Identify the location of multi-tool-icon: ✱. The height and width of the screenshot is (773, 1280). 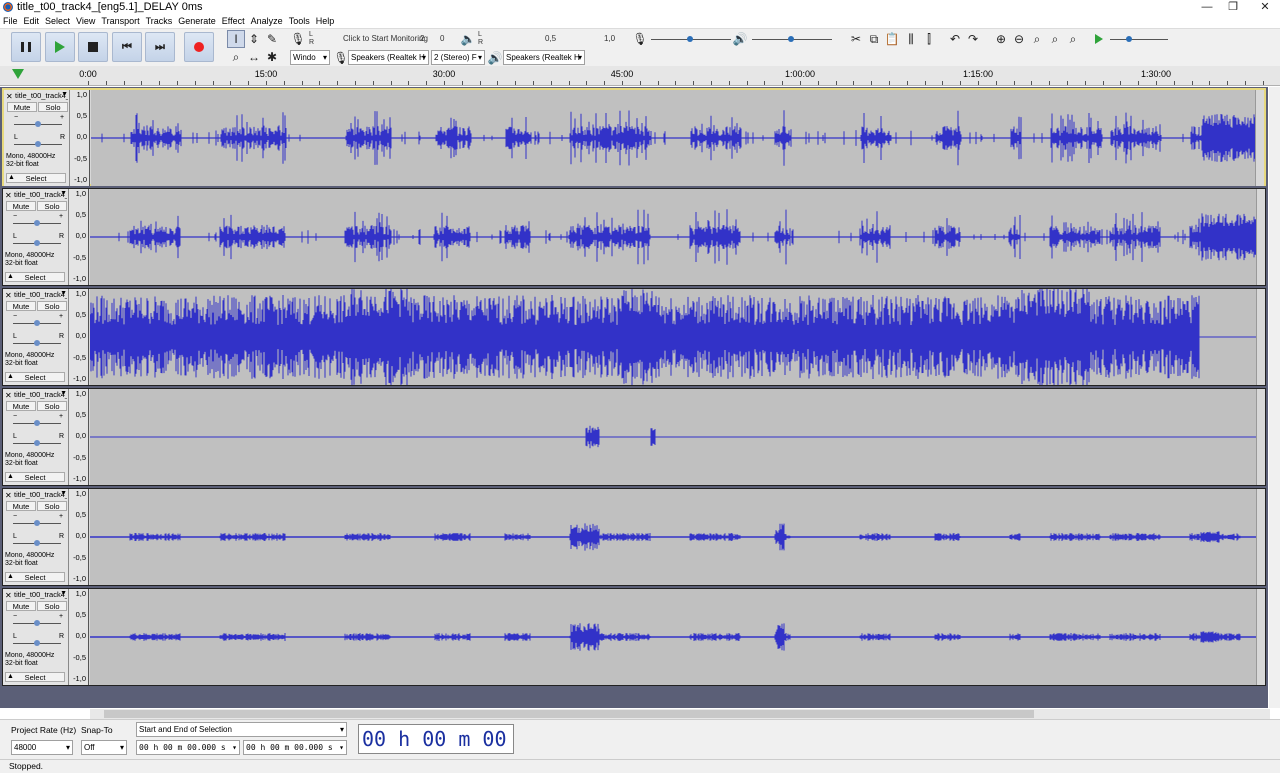
(272, 57).